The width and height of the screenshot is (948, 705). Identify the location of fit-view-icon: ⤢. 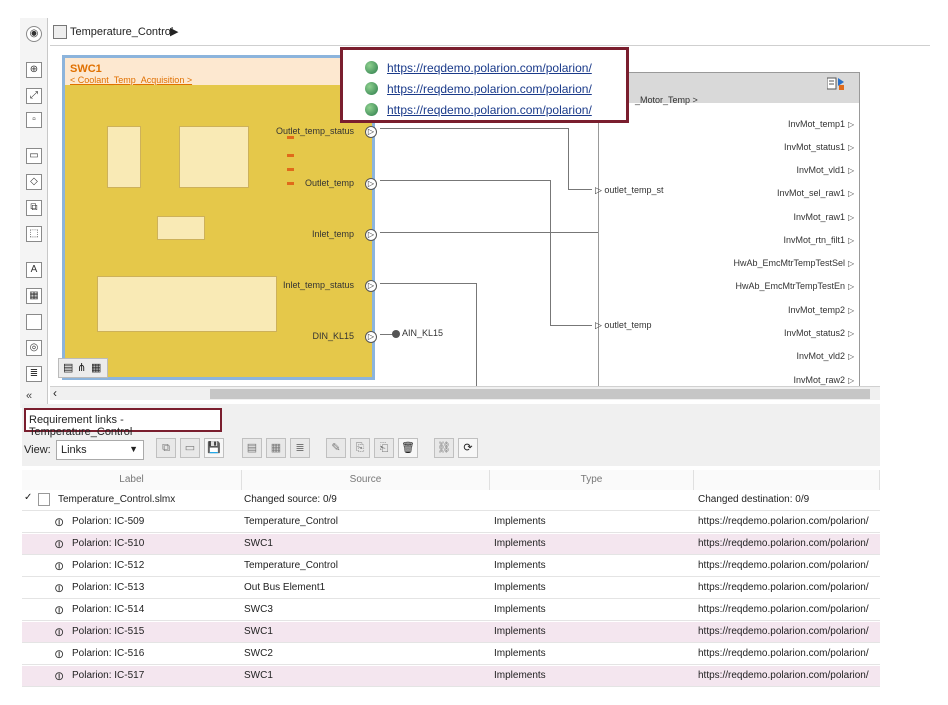
(34, 96).